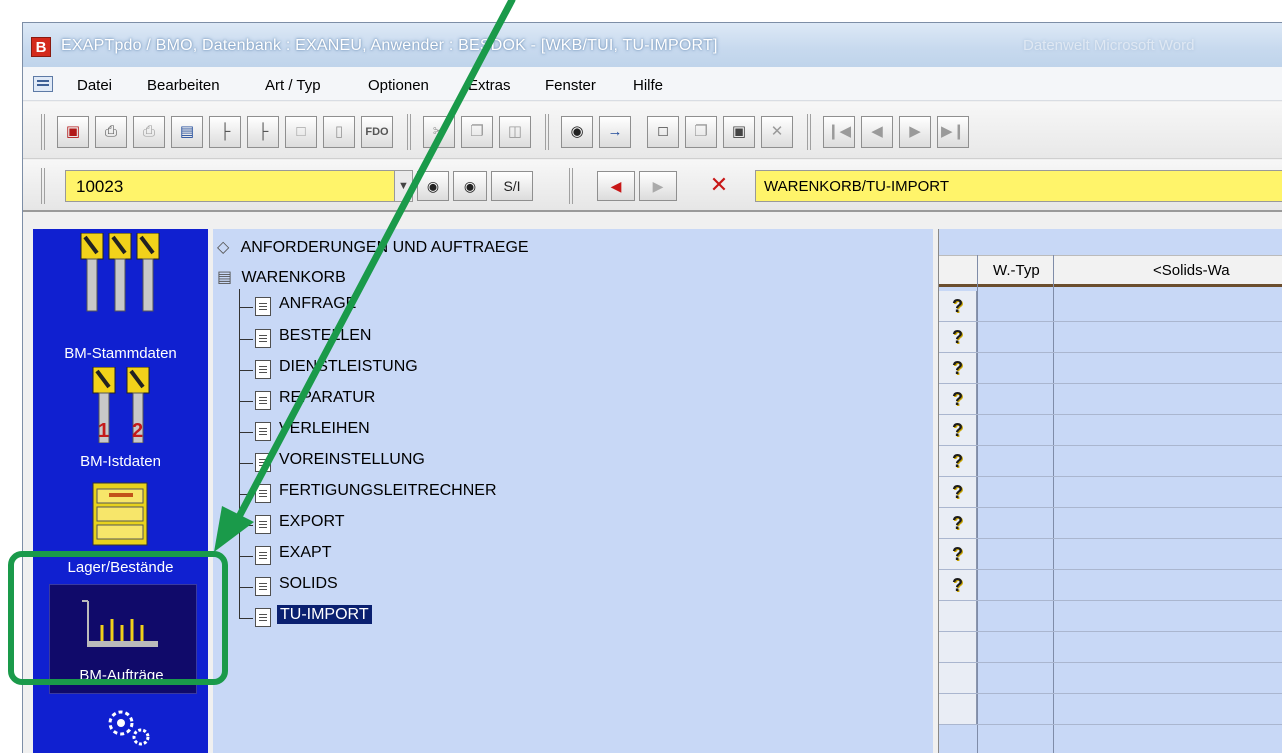 The height and width of the screenshot is (753, 1282). I want to click on gears-icon, so click(128, 727).